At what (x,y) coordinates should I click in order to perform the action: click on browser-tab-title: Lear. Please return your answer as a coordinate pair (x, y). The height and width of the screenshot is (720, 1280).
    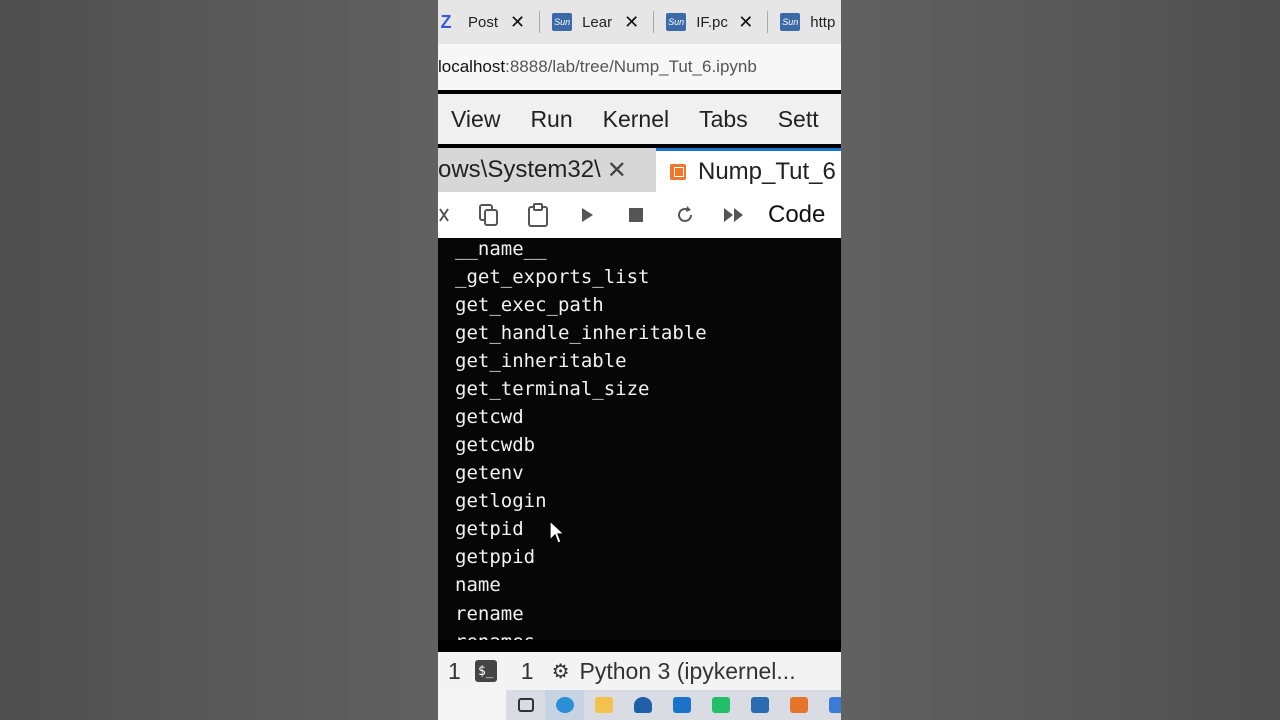
    Looking at the image, I should click on (597, 22).